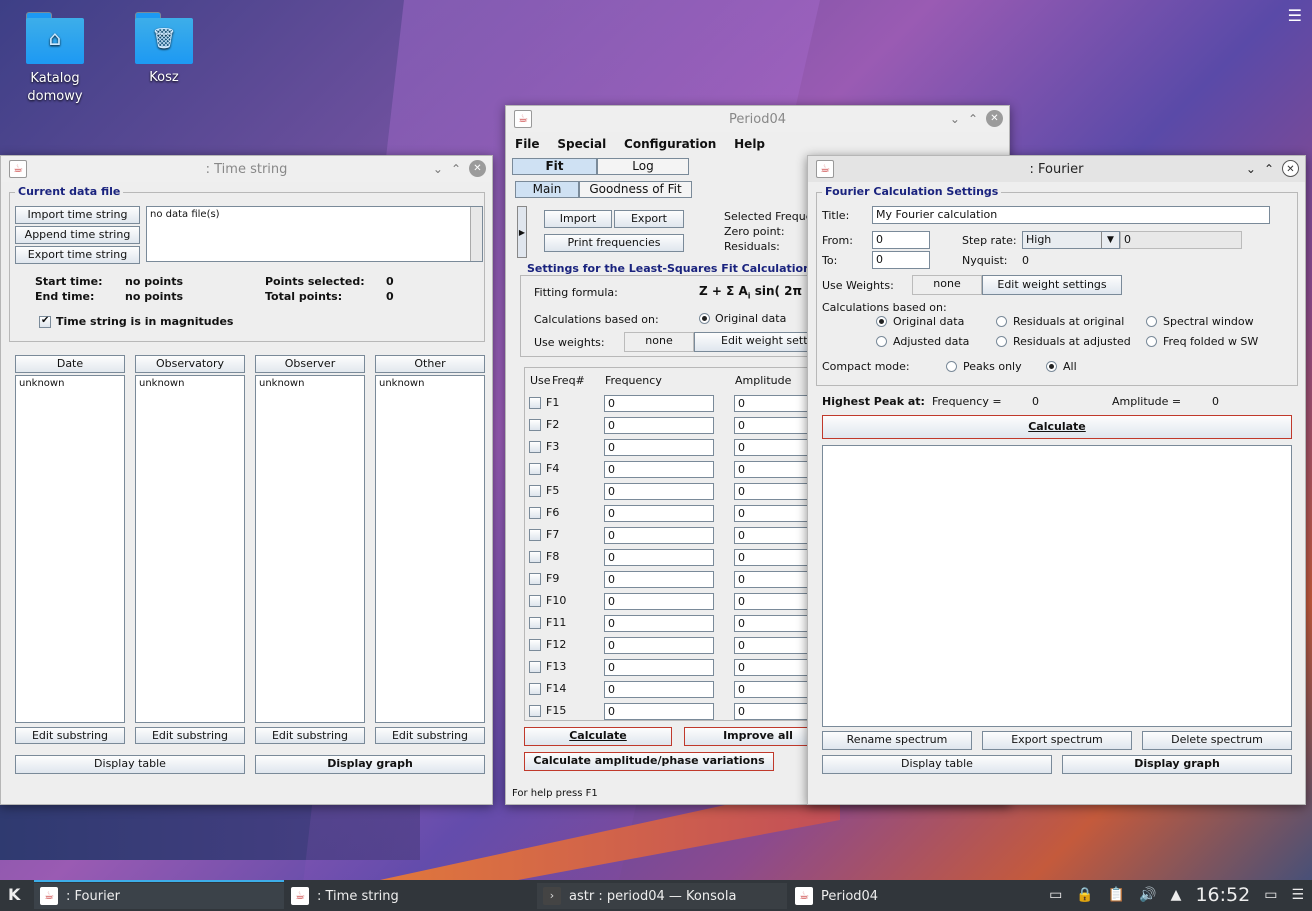  Describe the element at coordinates (1151, 341) in the screenshot. I see `freq-folded-radio` at that location.